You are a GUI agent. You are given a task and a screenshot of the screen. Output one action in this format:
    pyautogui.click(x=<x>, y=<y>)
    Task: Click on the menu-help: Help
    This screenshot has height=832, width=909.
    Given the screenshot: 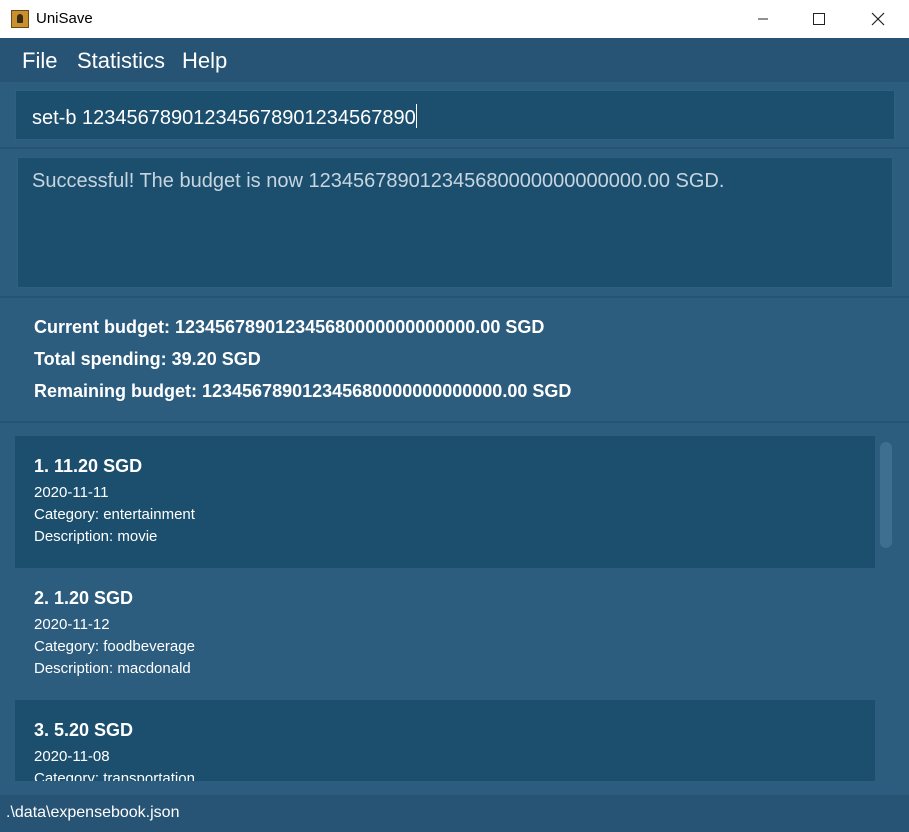 What is the action you would take?
    pyautogui.click(x=204, y=61)
    